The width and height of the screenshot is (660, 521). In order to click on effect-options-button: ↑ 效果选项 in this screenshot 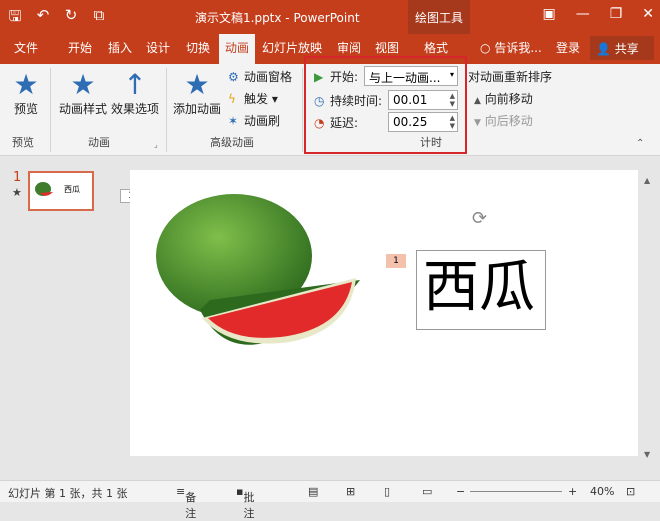, I will do `click(135, 93)`.